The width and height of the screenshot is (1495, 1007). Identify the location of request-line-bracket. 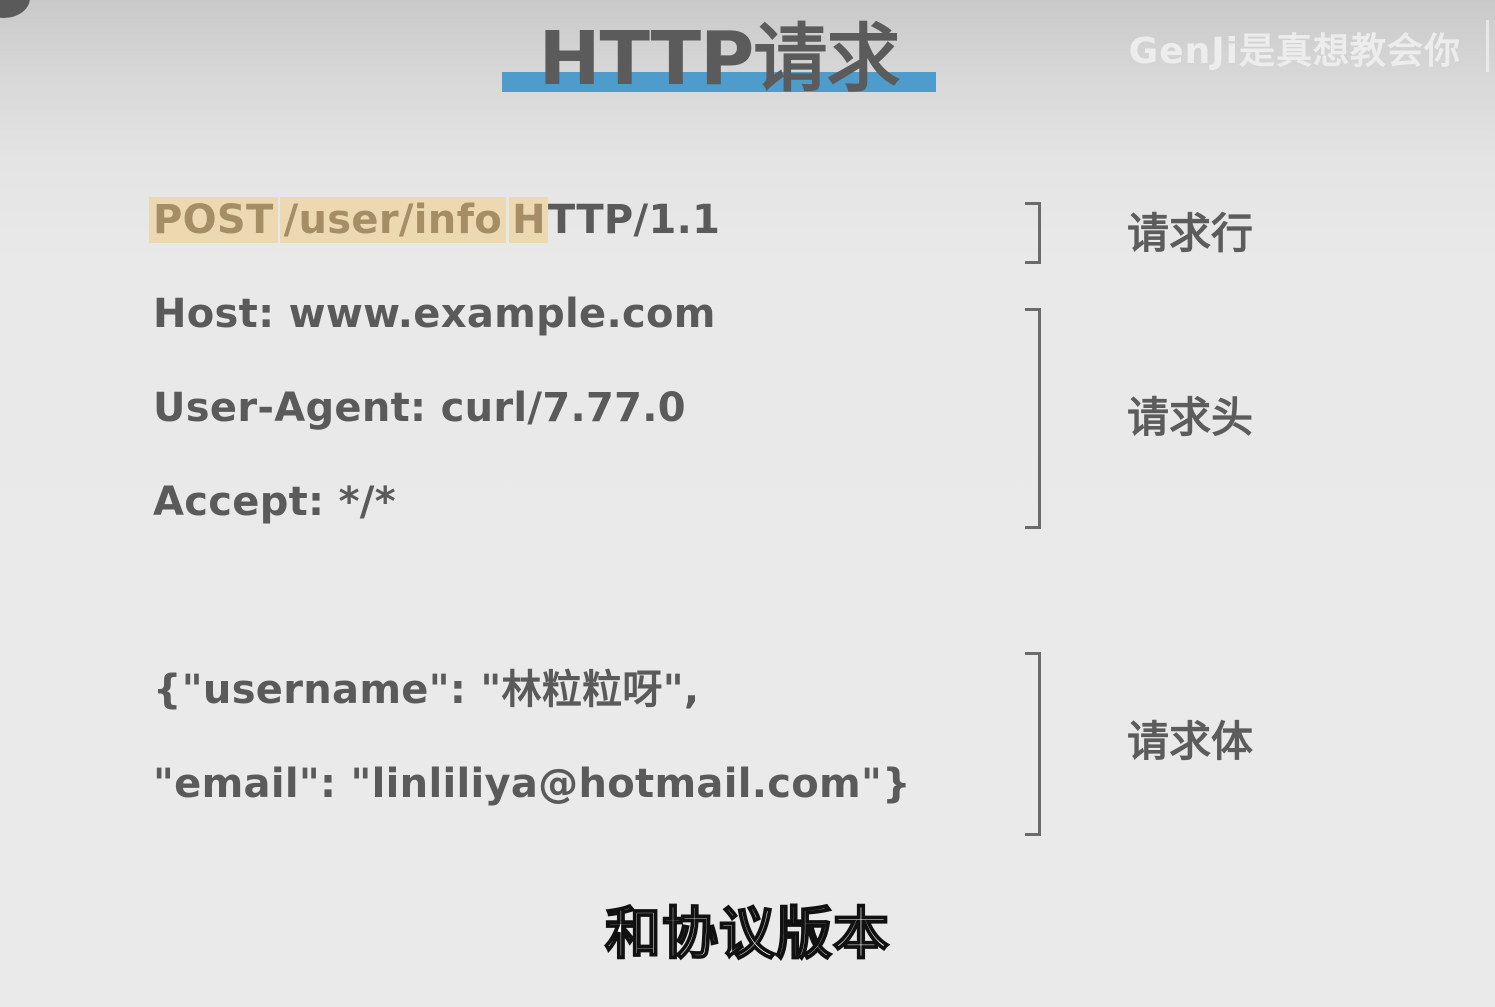
(1033, 233).